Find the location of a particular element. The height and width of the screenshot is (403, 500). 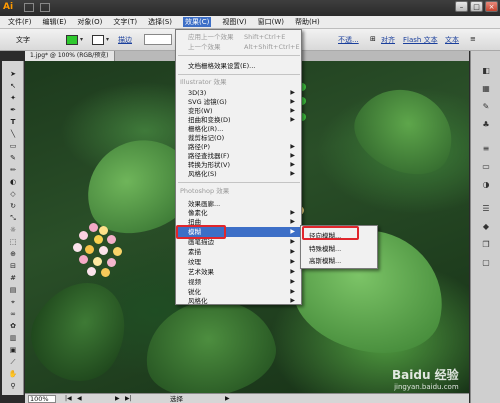

blob-brush-tool-icon: ◐ is located at coordinates (13, 182).